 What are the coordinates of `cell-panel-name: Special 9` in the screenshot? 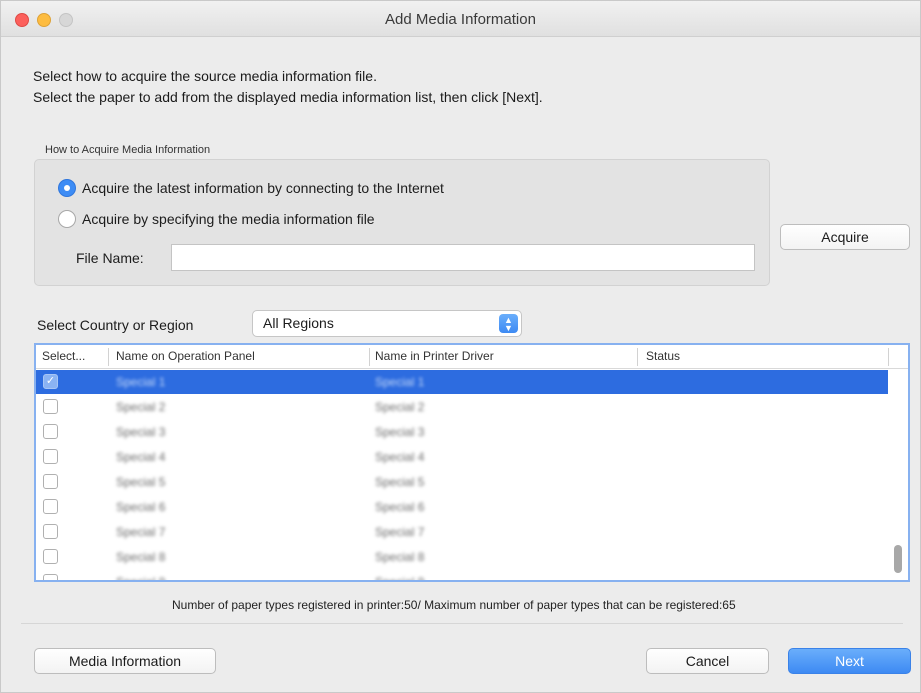 It's located at (141, 578).